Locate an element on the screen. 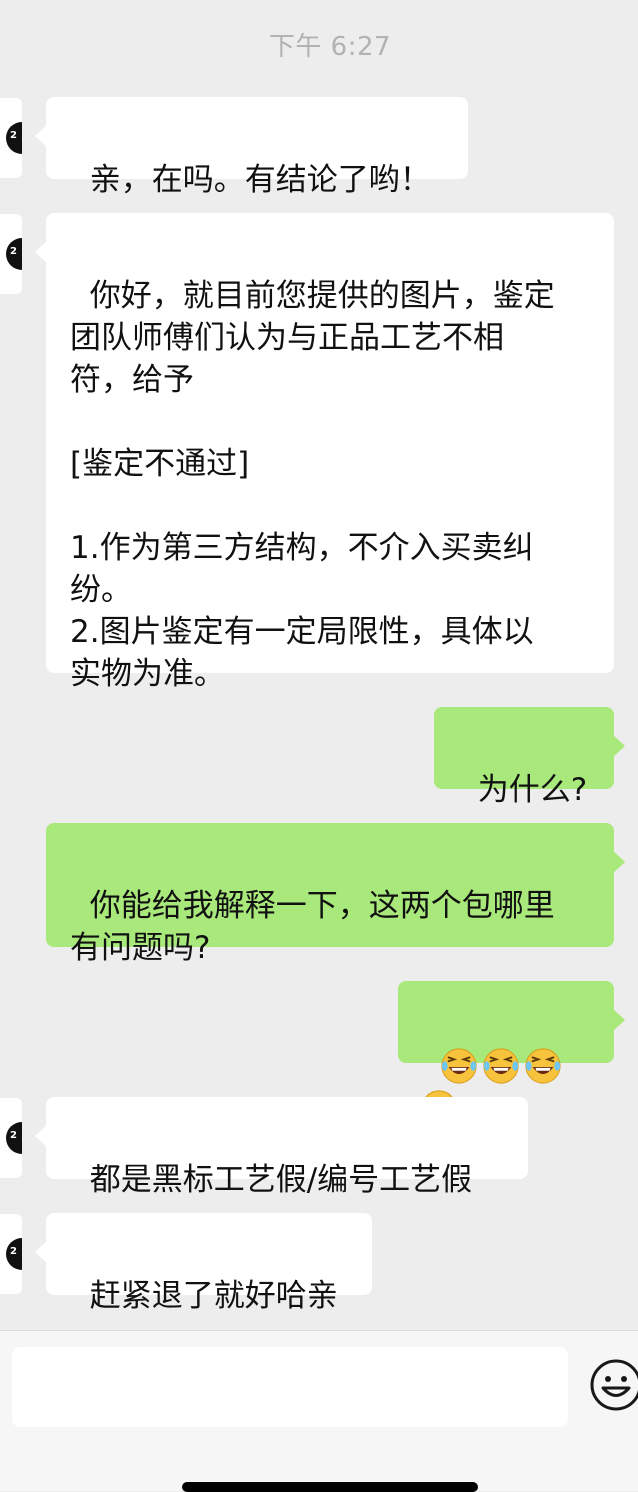 The height and width of the screenshot is (1492, 638). home-indicator is located at coordinates (330, 1487).